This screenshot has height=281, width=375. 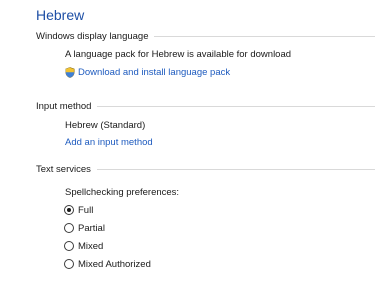 What do you see at coordinates (63, 169) in the screenshot?
I see `text-services-header: Text services` at bounding box center [63, 169].